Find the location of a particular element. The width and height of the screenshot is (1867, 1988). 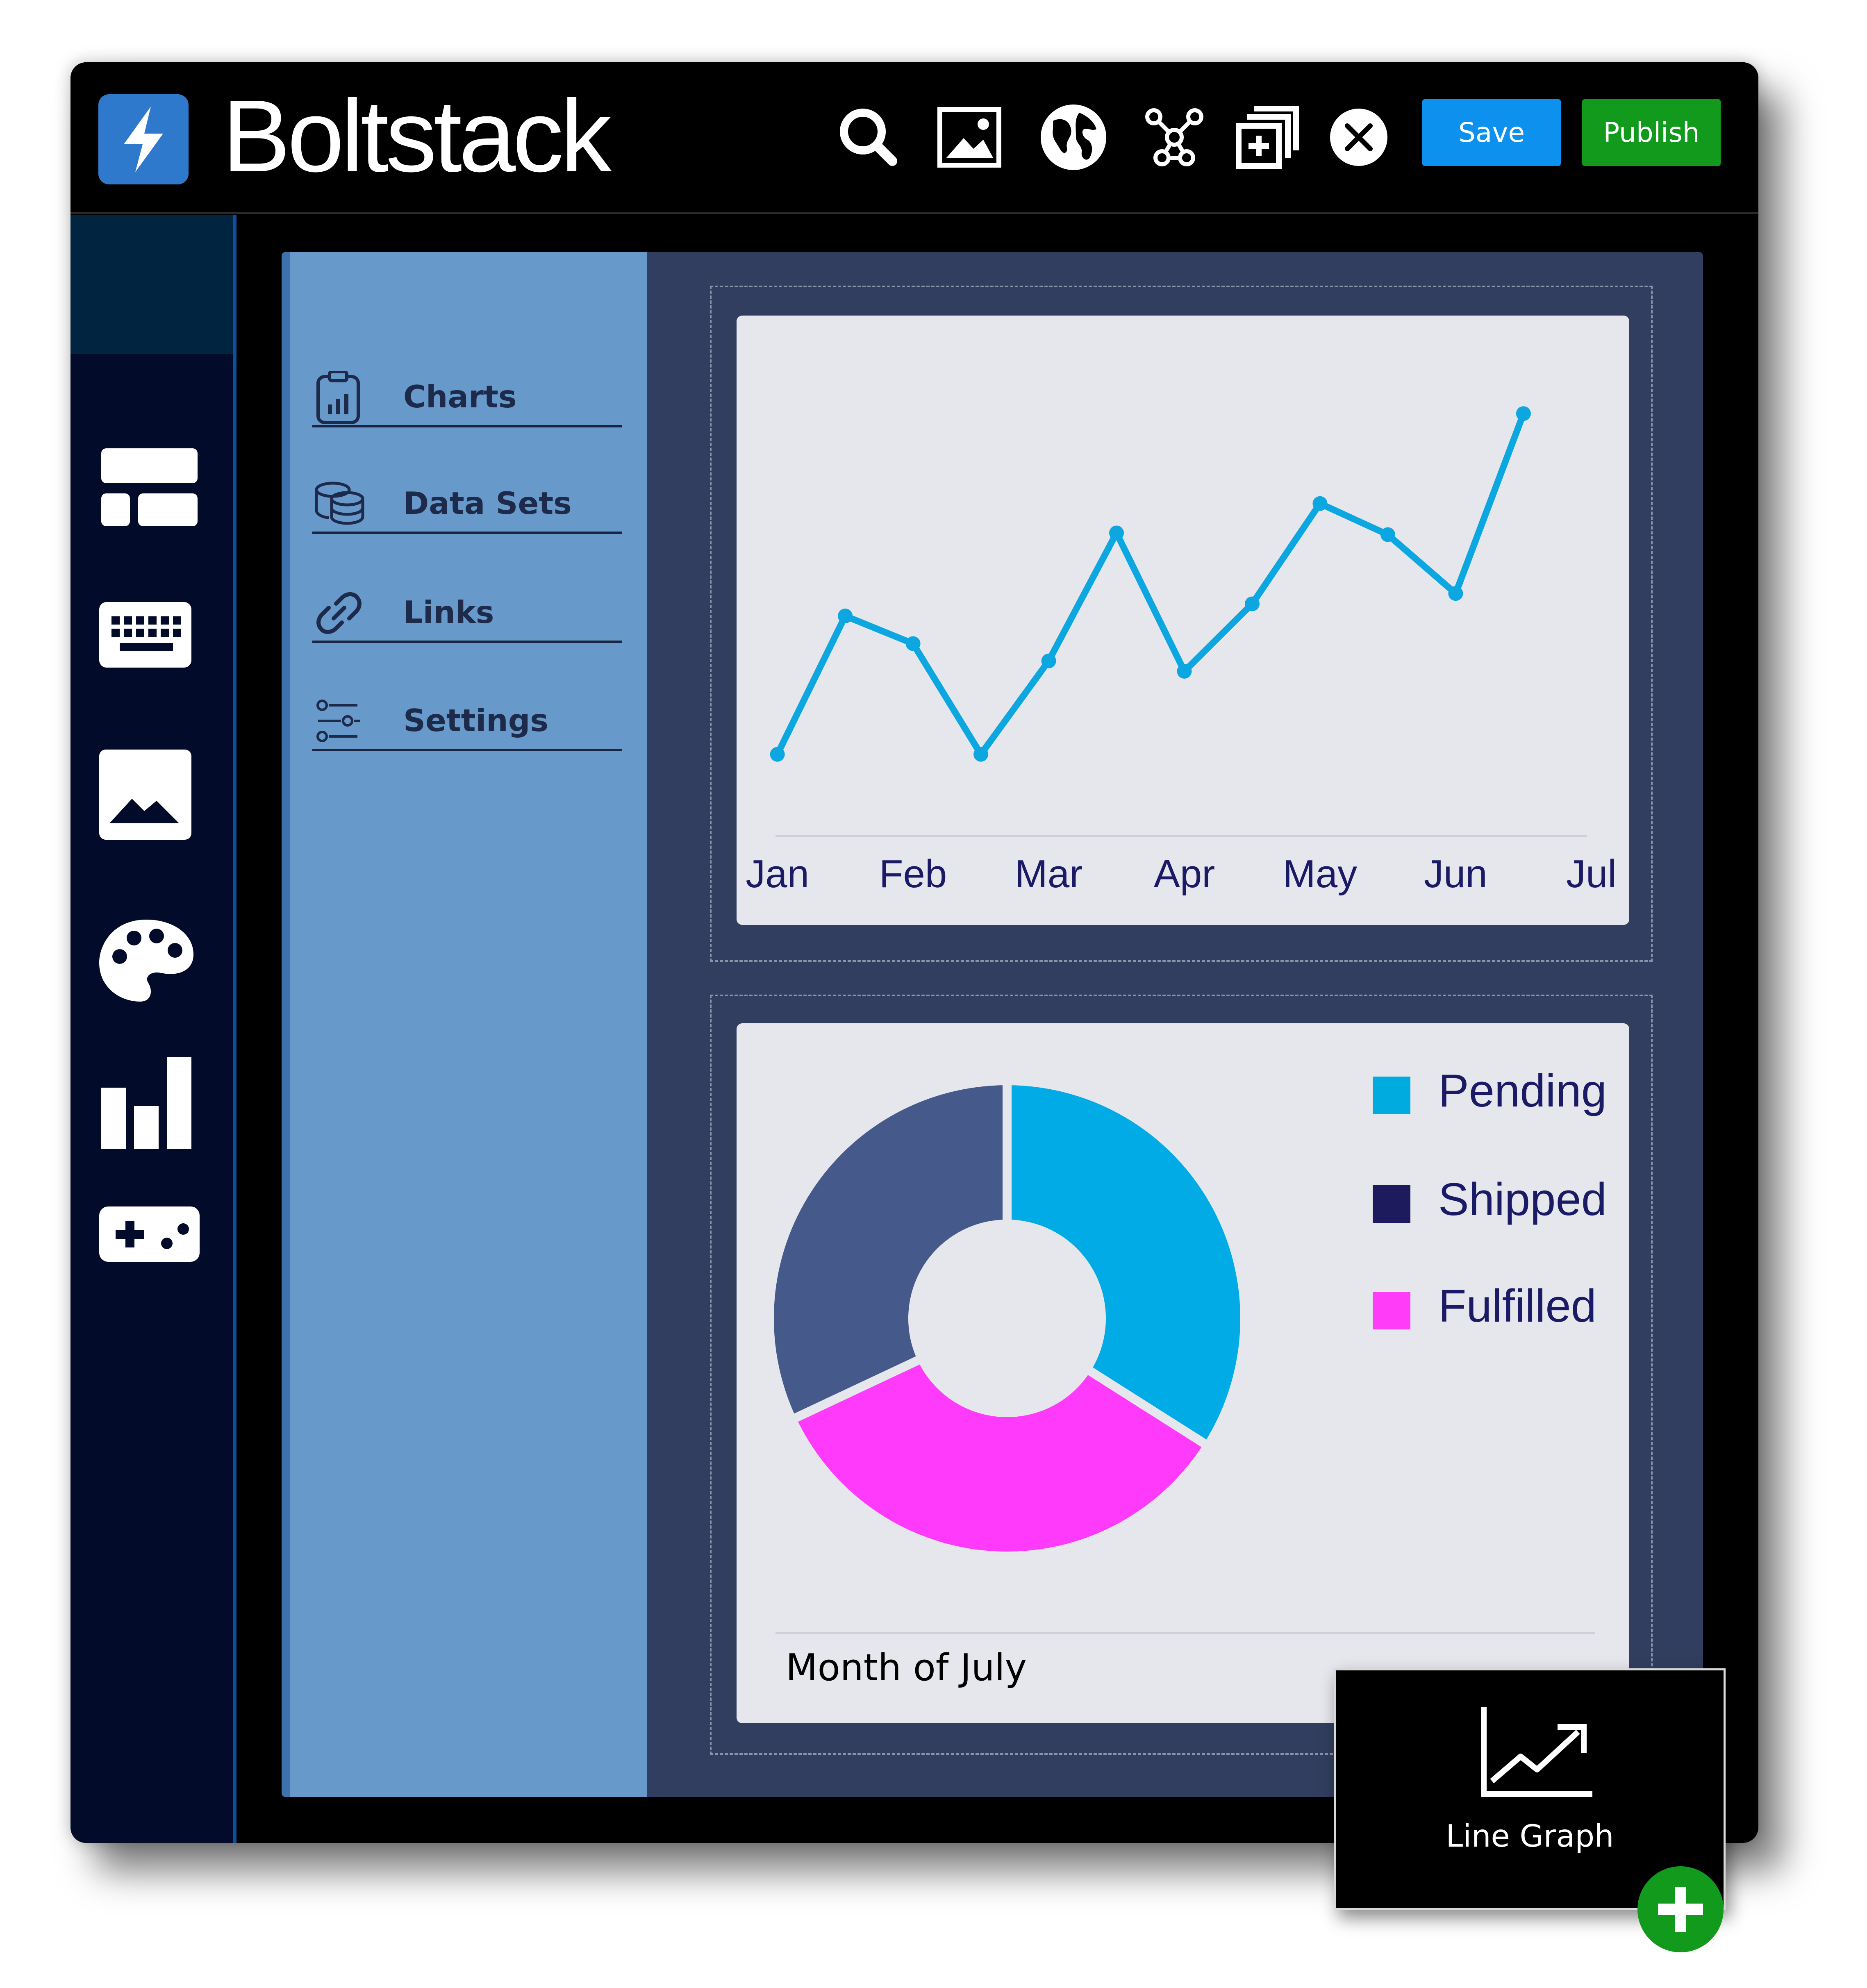

x-tick-label: Apr is located at coordinates (1184, 874).